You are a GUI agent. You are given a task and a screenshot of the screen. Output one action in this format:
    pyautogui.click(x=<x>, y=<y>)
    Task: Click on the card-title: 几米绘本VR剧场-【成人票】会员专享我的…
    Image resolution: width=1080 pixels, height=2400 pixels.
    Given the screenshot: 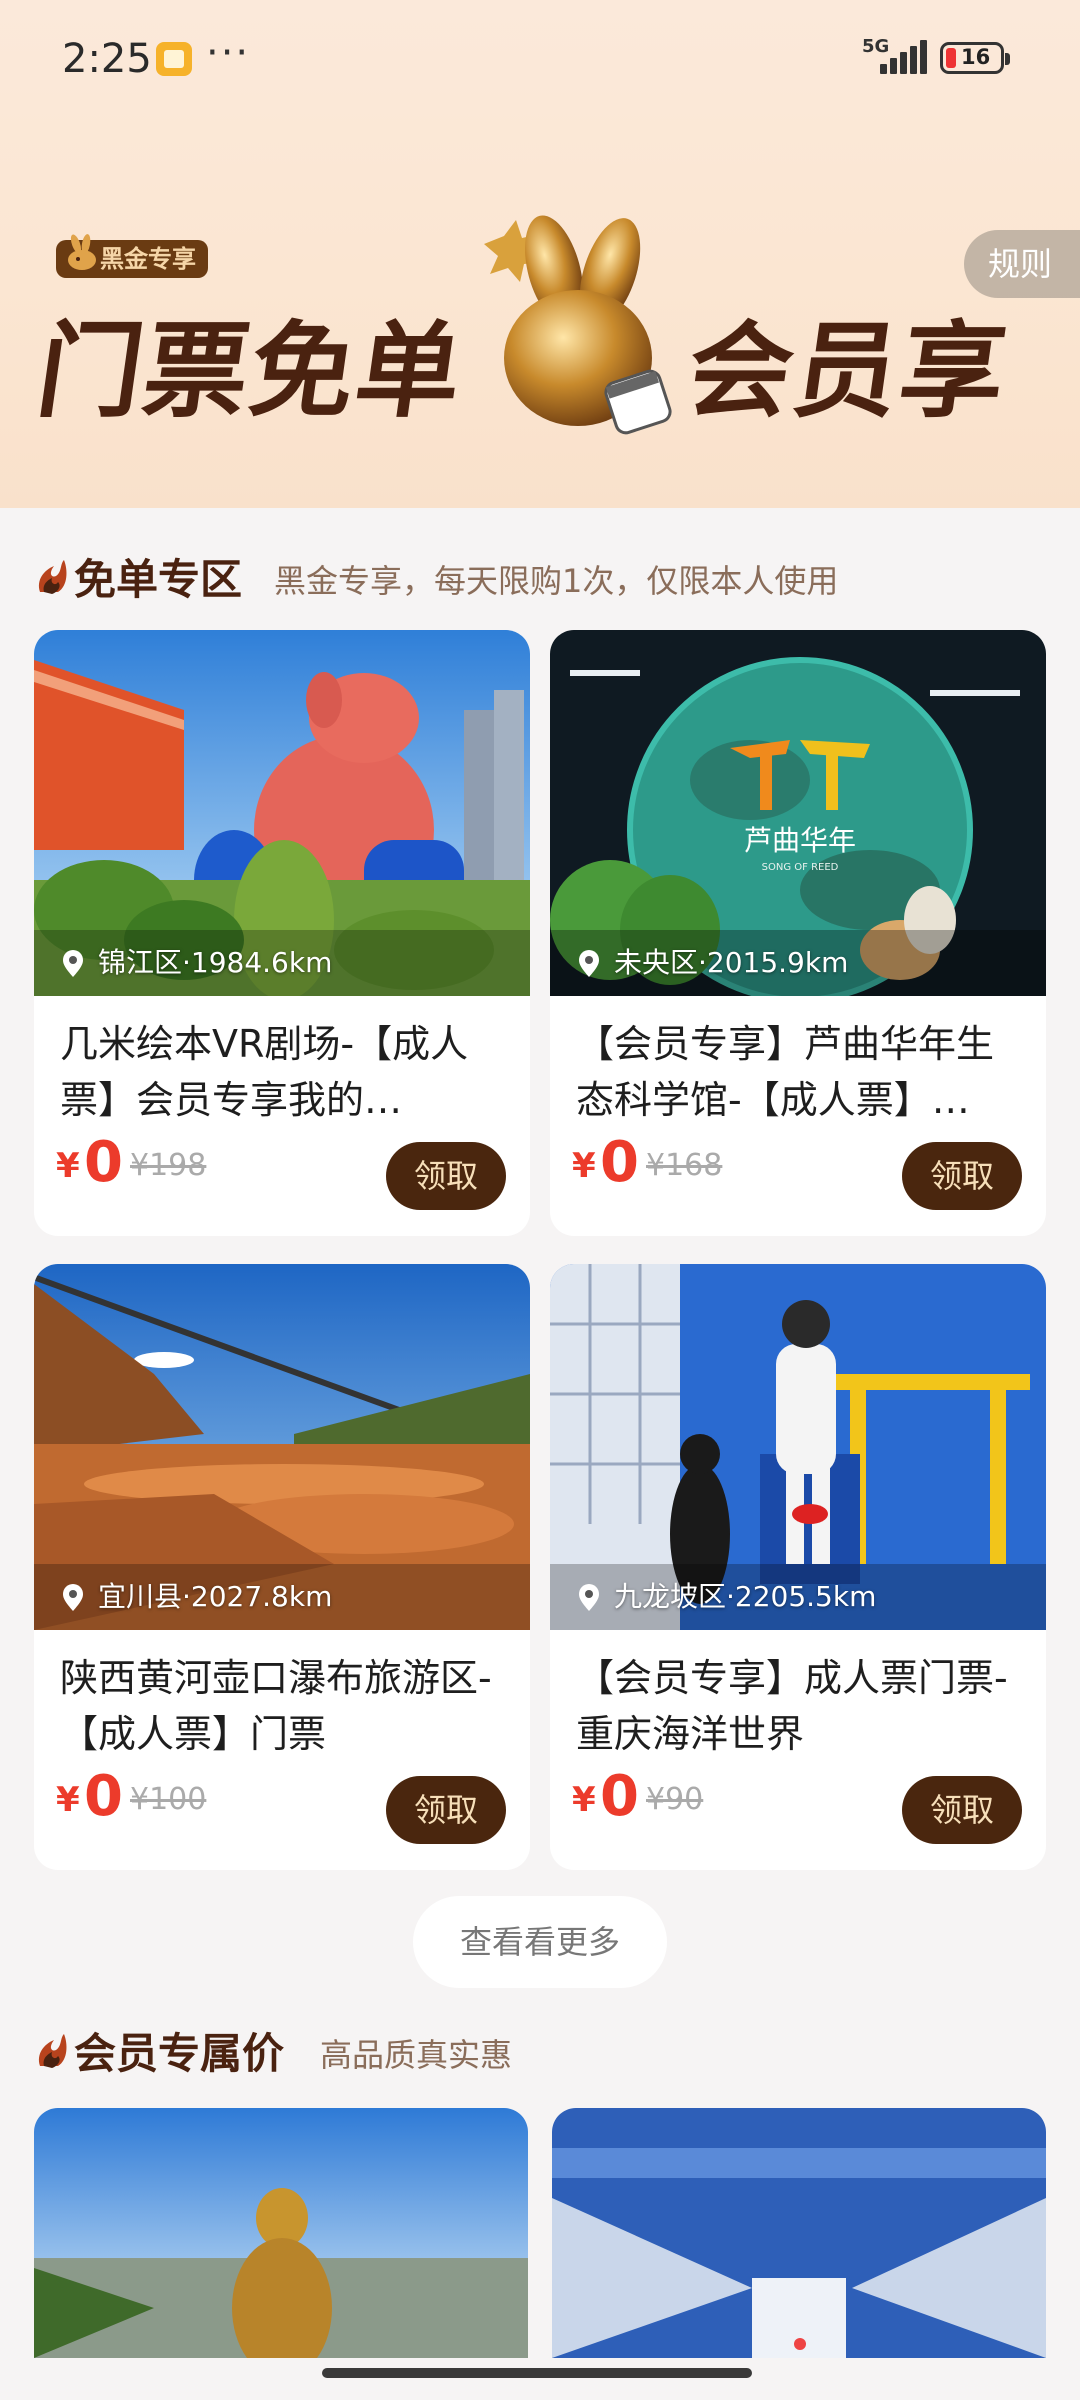 What is the action you would take?
    pyautogui.click(x=264, y=1072)
    